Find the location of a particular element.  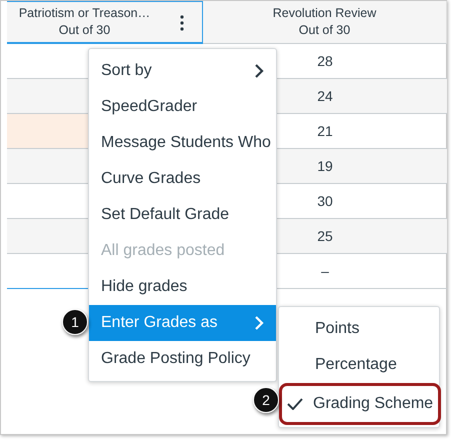

submenu-item: Grading Scheme is located at coordinates (360, 404).